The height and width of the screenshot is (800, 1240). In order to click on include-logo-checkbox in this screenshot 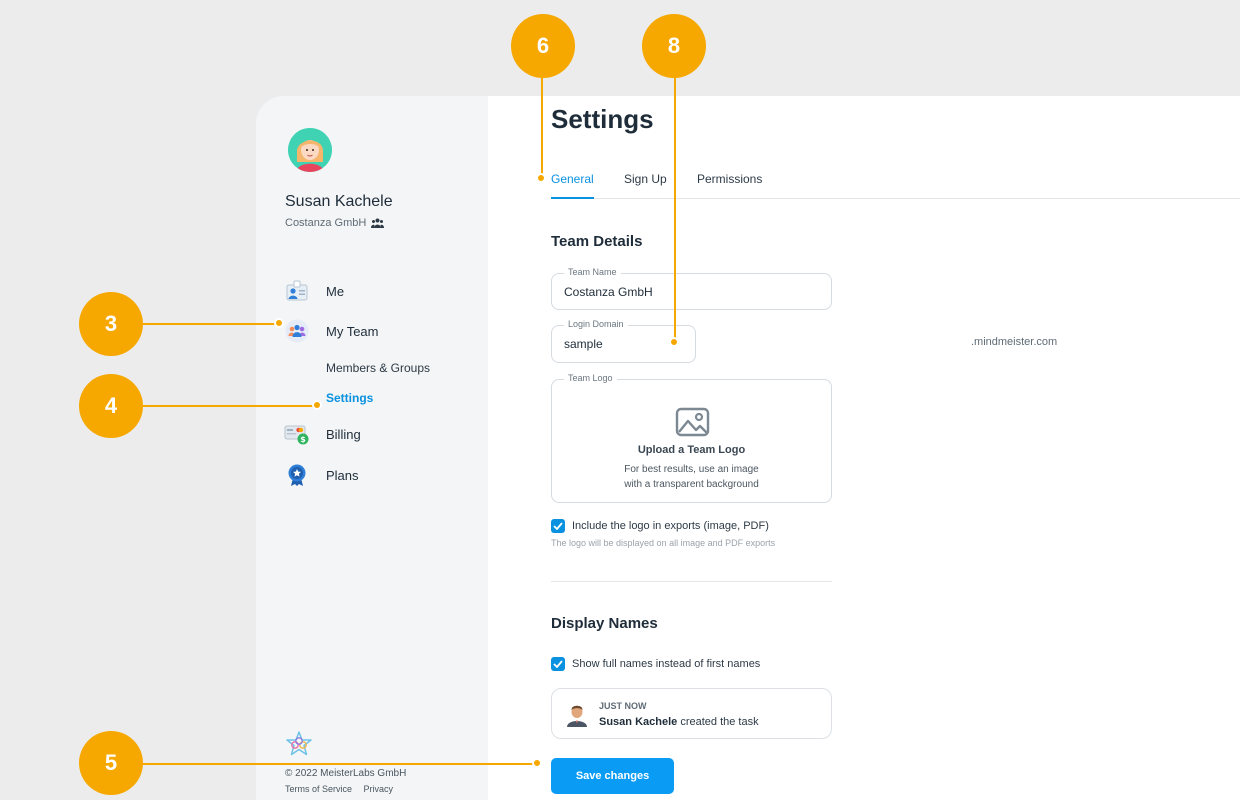, I will do `click(558, 526)`.